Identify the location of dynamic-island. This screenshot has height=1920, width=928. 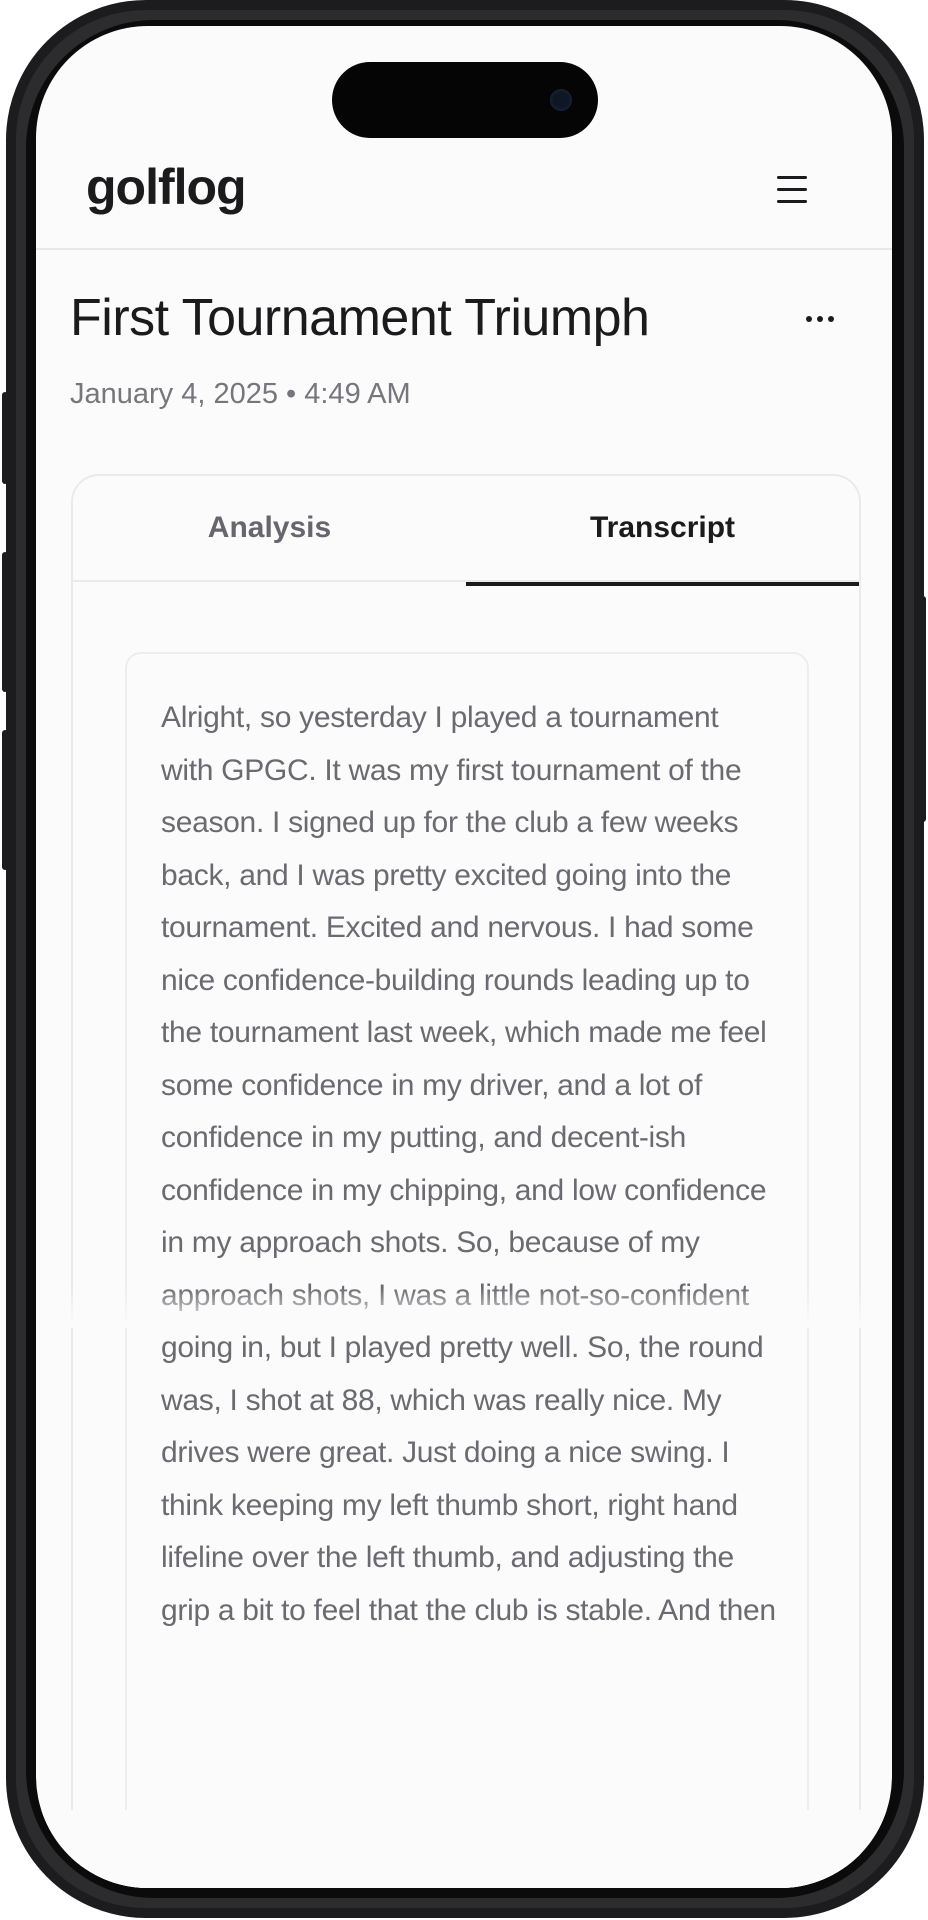
(465, 100).